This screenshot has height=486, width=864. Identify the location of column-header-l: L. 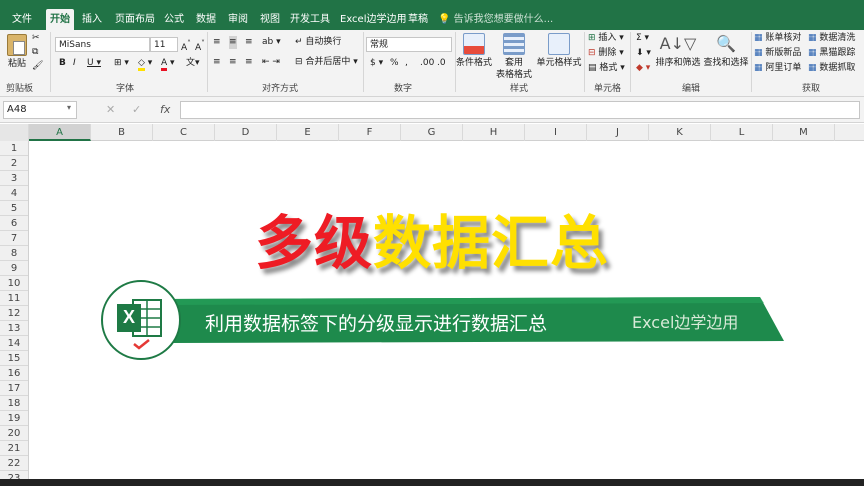
(742, 132).